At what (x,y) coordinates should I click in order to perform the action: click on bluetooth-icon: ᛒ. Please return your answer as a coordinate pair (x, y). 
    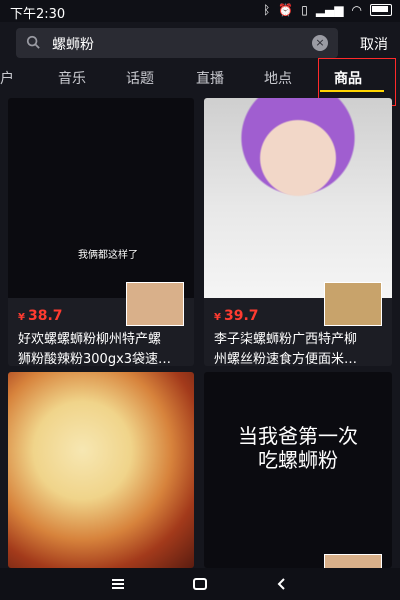
    Looking at the image, I should click on (267, 10).